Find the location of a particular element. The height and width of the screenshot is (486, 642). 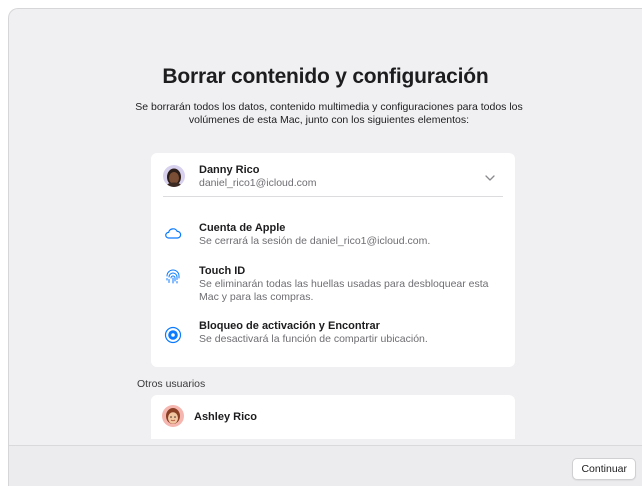

account-name: Danny Rico is located at coordinates (229, 170).